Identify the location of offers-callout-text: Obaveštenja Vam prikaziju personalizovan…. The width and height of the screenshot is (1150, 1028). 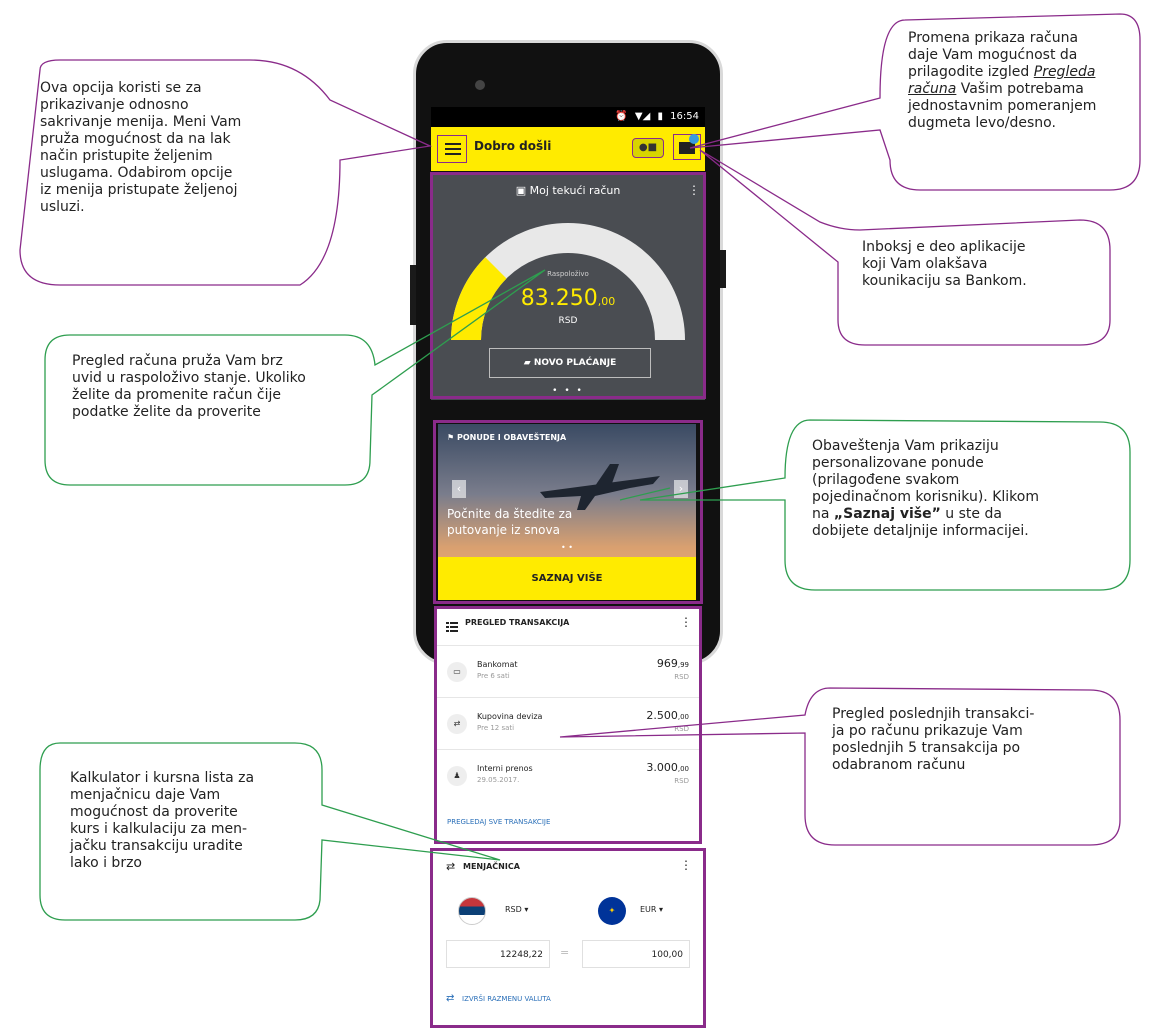
(969, 489).